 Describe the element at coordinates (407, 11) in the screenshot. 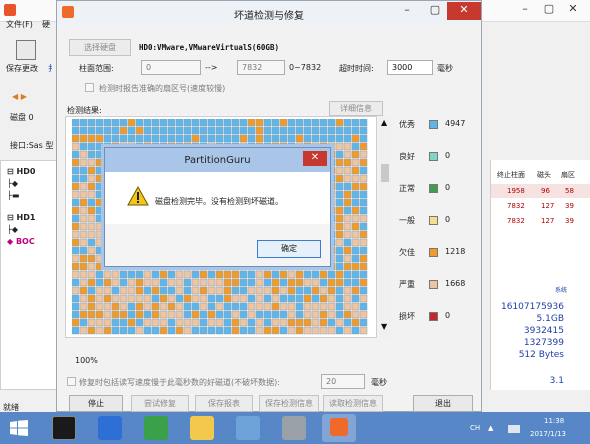

I see `minimize-button: –` at that location.